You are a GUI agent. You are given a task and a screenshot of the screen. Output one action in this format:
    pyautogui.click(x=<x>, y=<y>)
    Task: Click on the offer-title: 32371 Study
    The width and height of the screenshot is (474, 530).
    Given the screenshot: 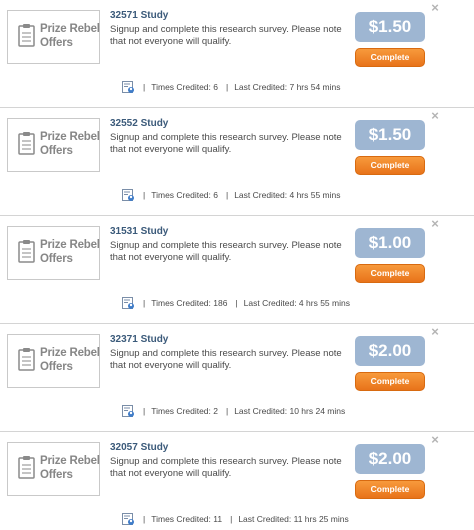 What is the action you would take?
    pyautogui.click(x=139, y=339)
    